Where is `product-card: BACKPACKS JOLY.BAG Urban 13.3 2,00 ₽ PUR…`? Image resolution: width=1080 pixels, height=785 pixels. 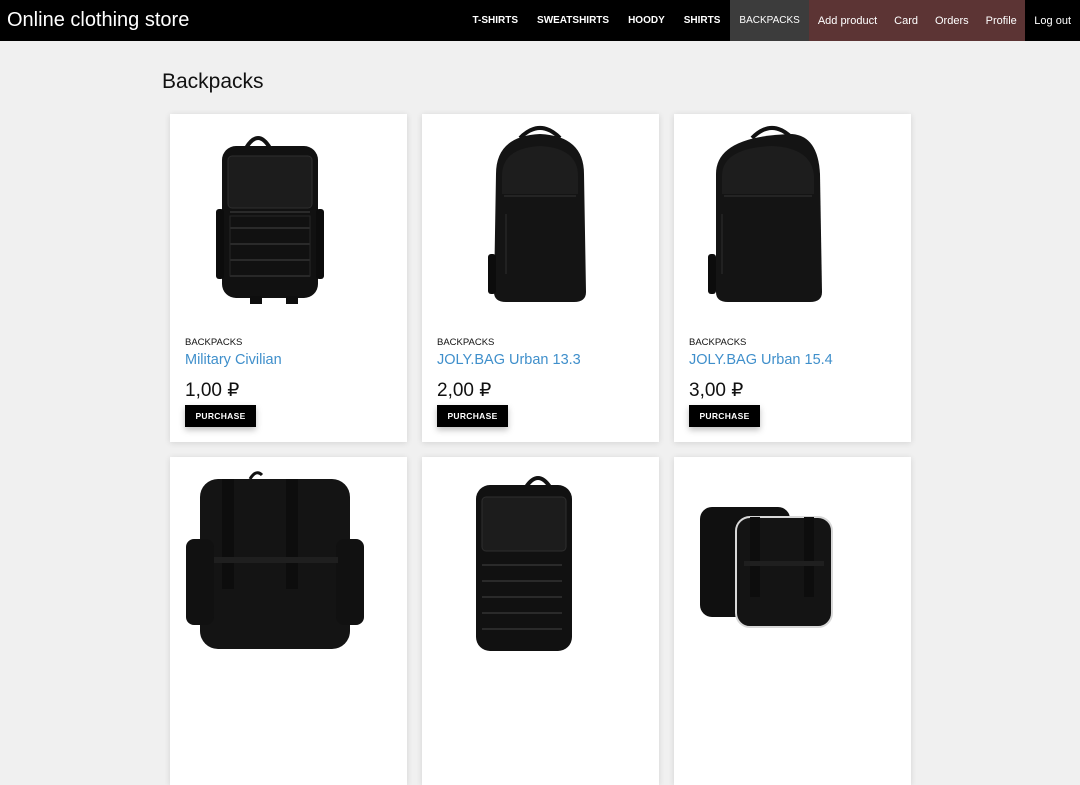
product-card: BACKPACKS JOLY.BAG Urban 13.3 2,00 ₽ PUR… is located at coordinates (540, 278).